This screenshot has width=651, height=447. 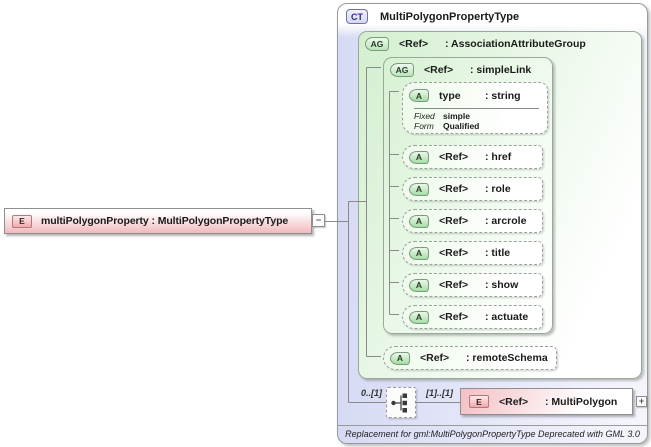 I want to click on attribute-box-show: A <Ref> : show, so click(x=472, y=285).